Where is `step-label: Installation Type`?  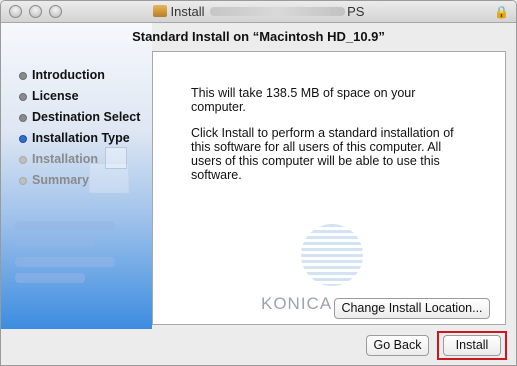
step-label: Installation Type is located at coordinates (81, 138).